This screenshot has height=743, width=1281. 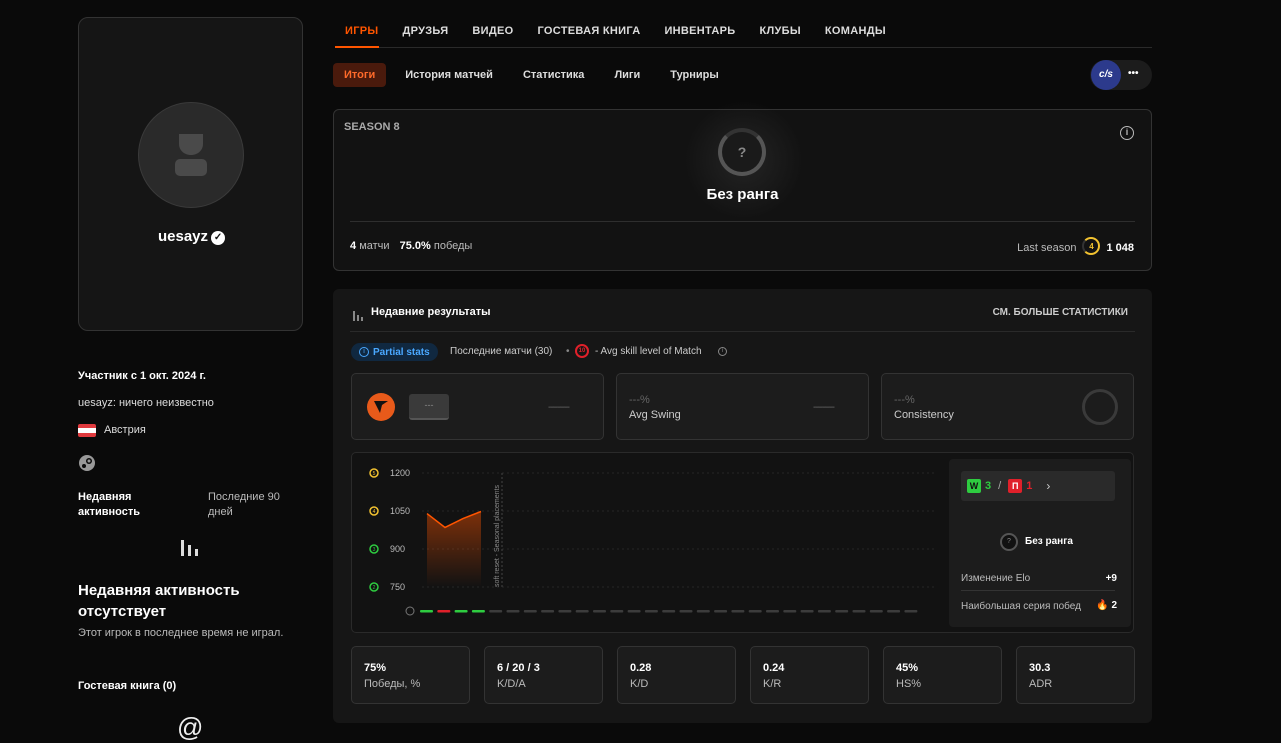 What do you see at coordinates (1106, 605) in the screenshot?
I see `streak: 🔥 2` at bounding box center [1106, 605].